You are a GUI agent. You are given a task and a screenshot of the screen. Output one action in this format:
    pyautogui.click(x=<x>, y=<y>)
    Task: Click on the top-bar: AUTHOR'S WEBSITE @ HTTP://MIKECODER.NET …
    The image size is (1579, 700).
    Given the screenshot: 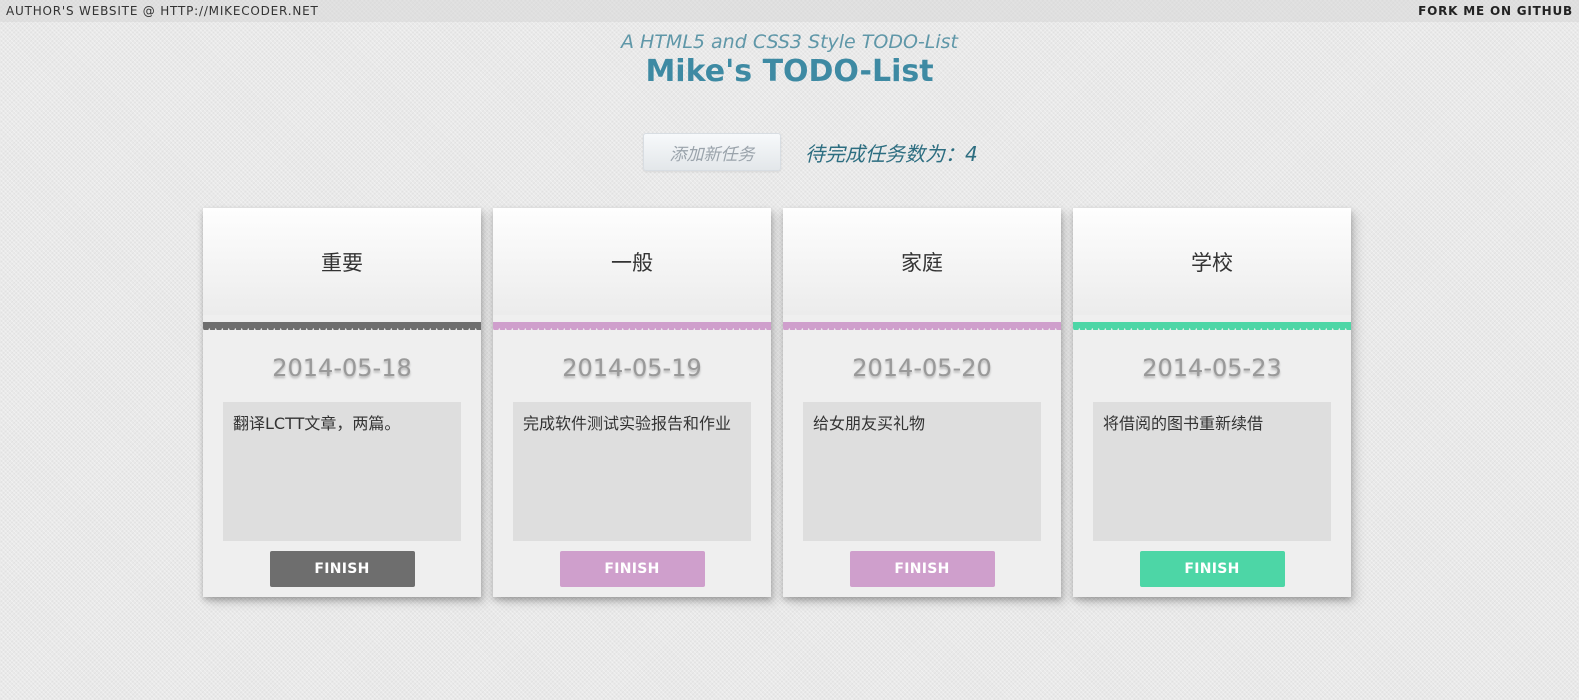 What is the action you would take?
    pyautogui.click(x=789, y=11)
    